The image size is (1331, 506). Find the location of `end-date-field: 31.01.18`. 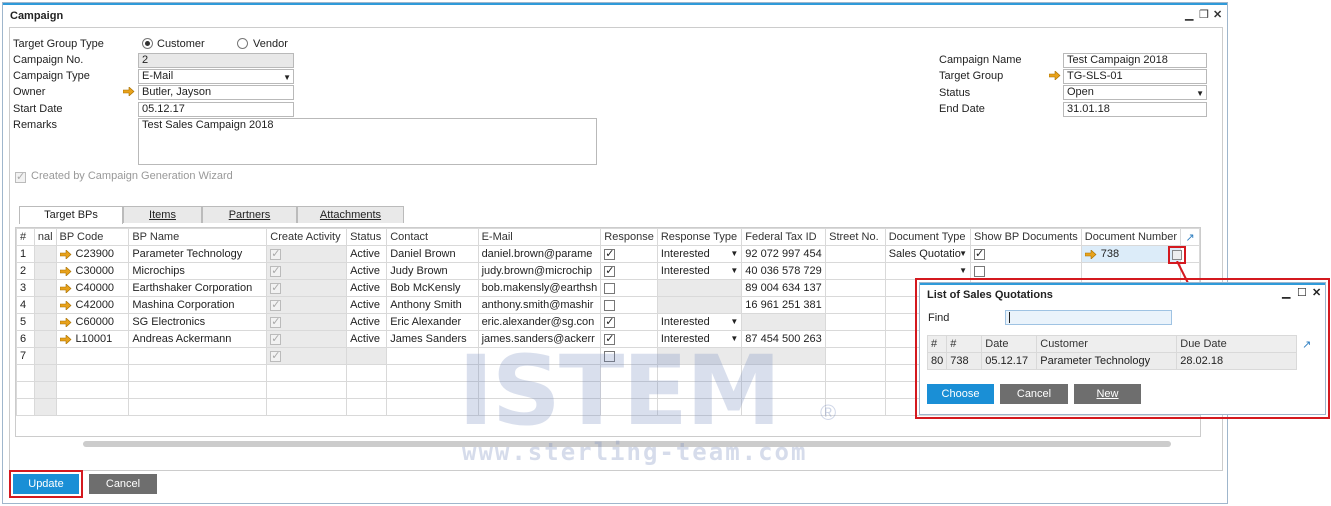

end-date-field: 31.01.18 is located at coordinates (1135, 109).